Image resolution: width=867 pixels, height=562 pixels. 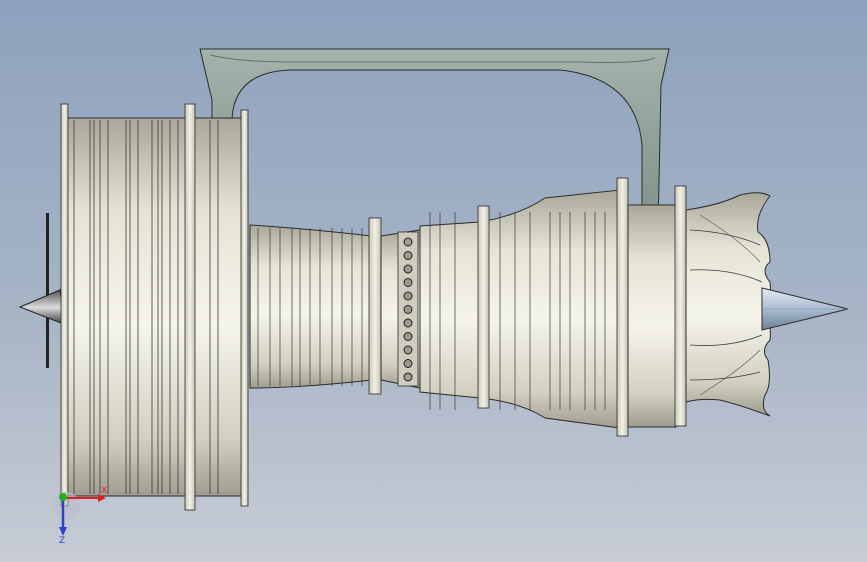 What do you see at coordinates (42, 290) in the screenshot?
I see `front-spinner` at bounding box center [42, 290].